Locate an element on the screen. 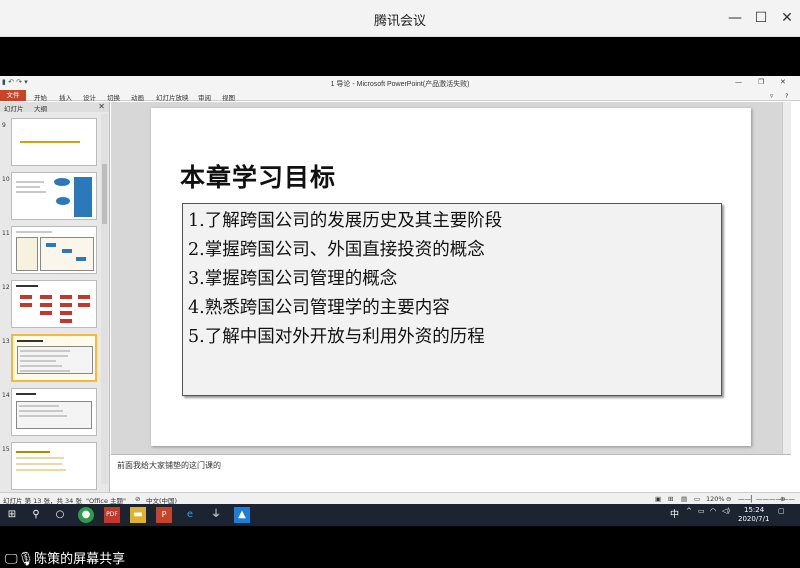 This screenshot has height=568, width=800. panel-close-icon: ✕ is located at coordinates (101, 106).